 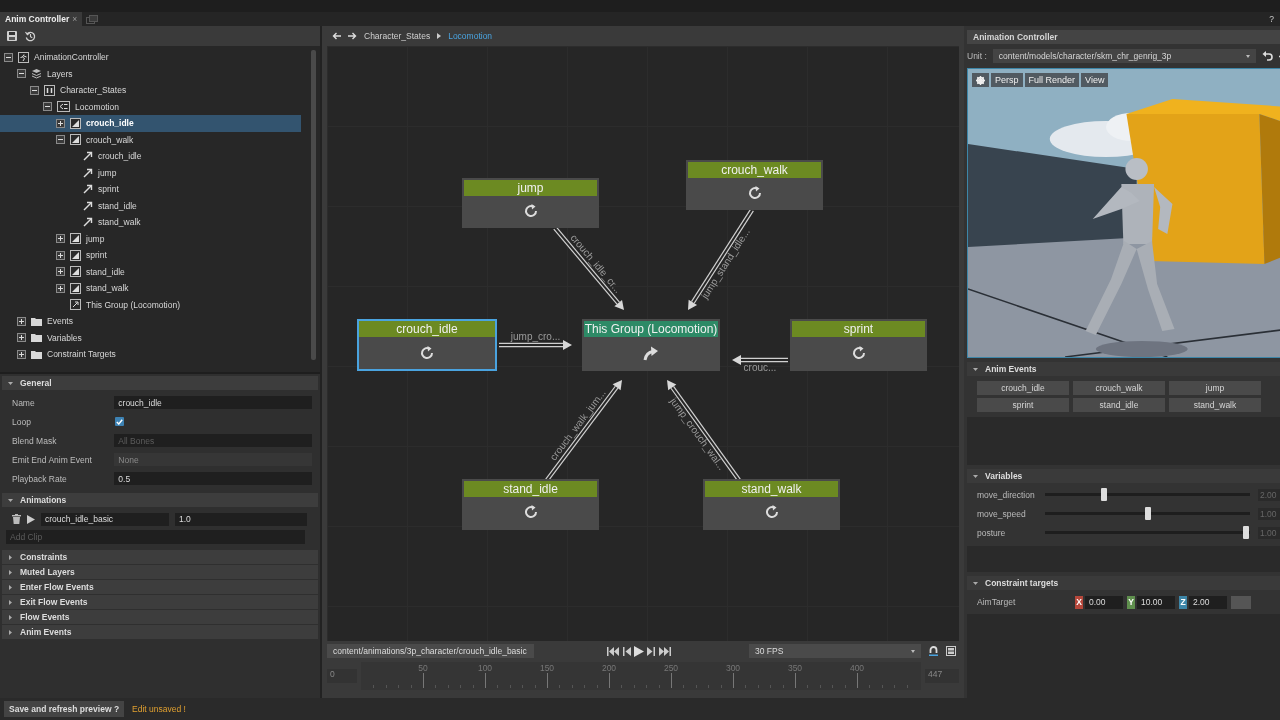 What do you see at coordinates (160, 557) in the screenshot?
I see `section-header: Constraints` at bounding box center [160, 557].